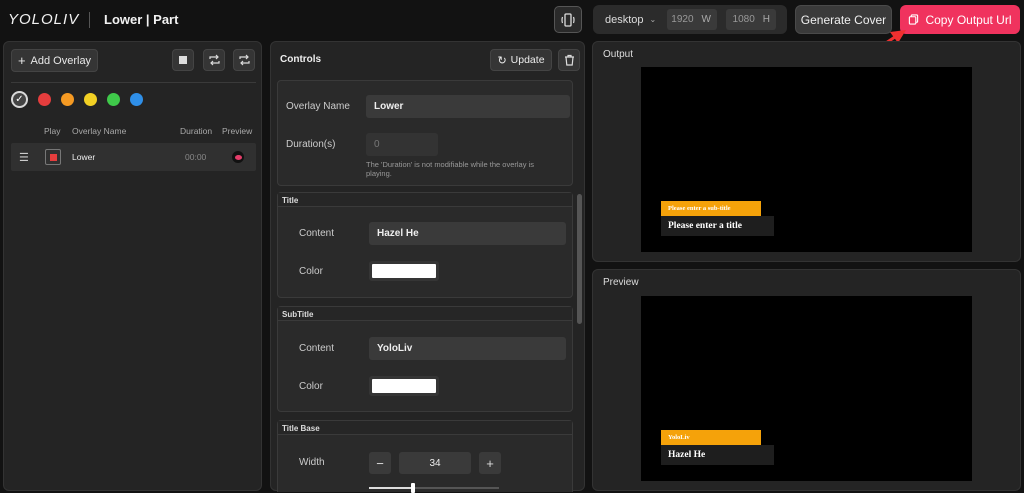  What do you see at coordinates (413, 488) in the screenshot?
I see `width-slider-handle` at bounding box center [413, 488].